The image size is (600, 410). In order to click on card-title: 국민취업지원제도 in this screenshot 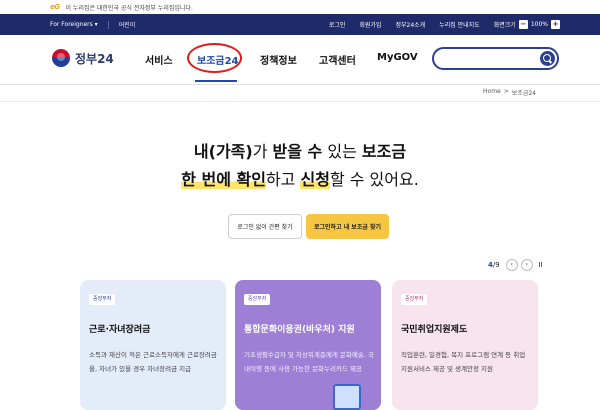, I will do `click(434, 330)`.